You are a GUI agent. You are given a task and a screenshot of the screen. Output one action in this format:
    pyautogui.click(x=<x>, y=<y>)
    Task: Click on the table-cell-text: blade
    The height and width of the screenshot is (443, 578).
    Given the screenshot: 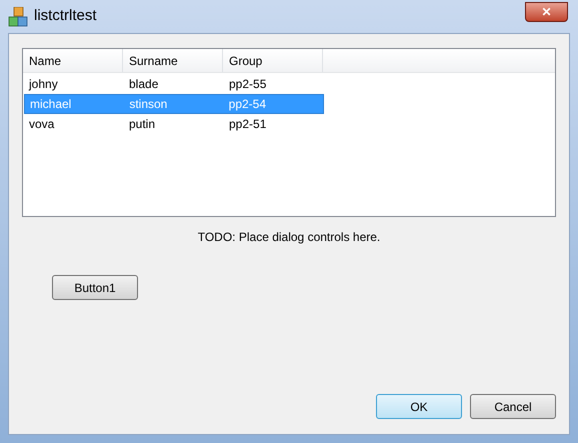 What is the action you would take?
    pyautogui.click(x=144, y=84)
    